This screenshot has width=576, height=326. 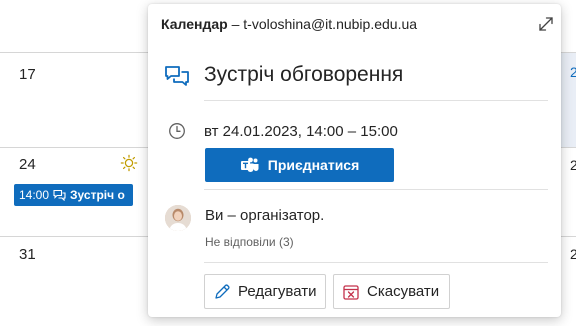 I want to click on event-title-heading: Зустріч обговорення, so click(x=304, y=74).